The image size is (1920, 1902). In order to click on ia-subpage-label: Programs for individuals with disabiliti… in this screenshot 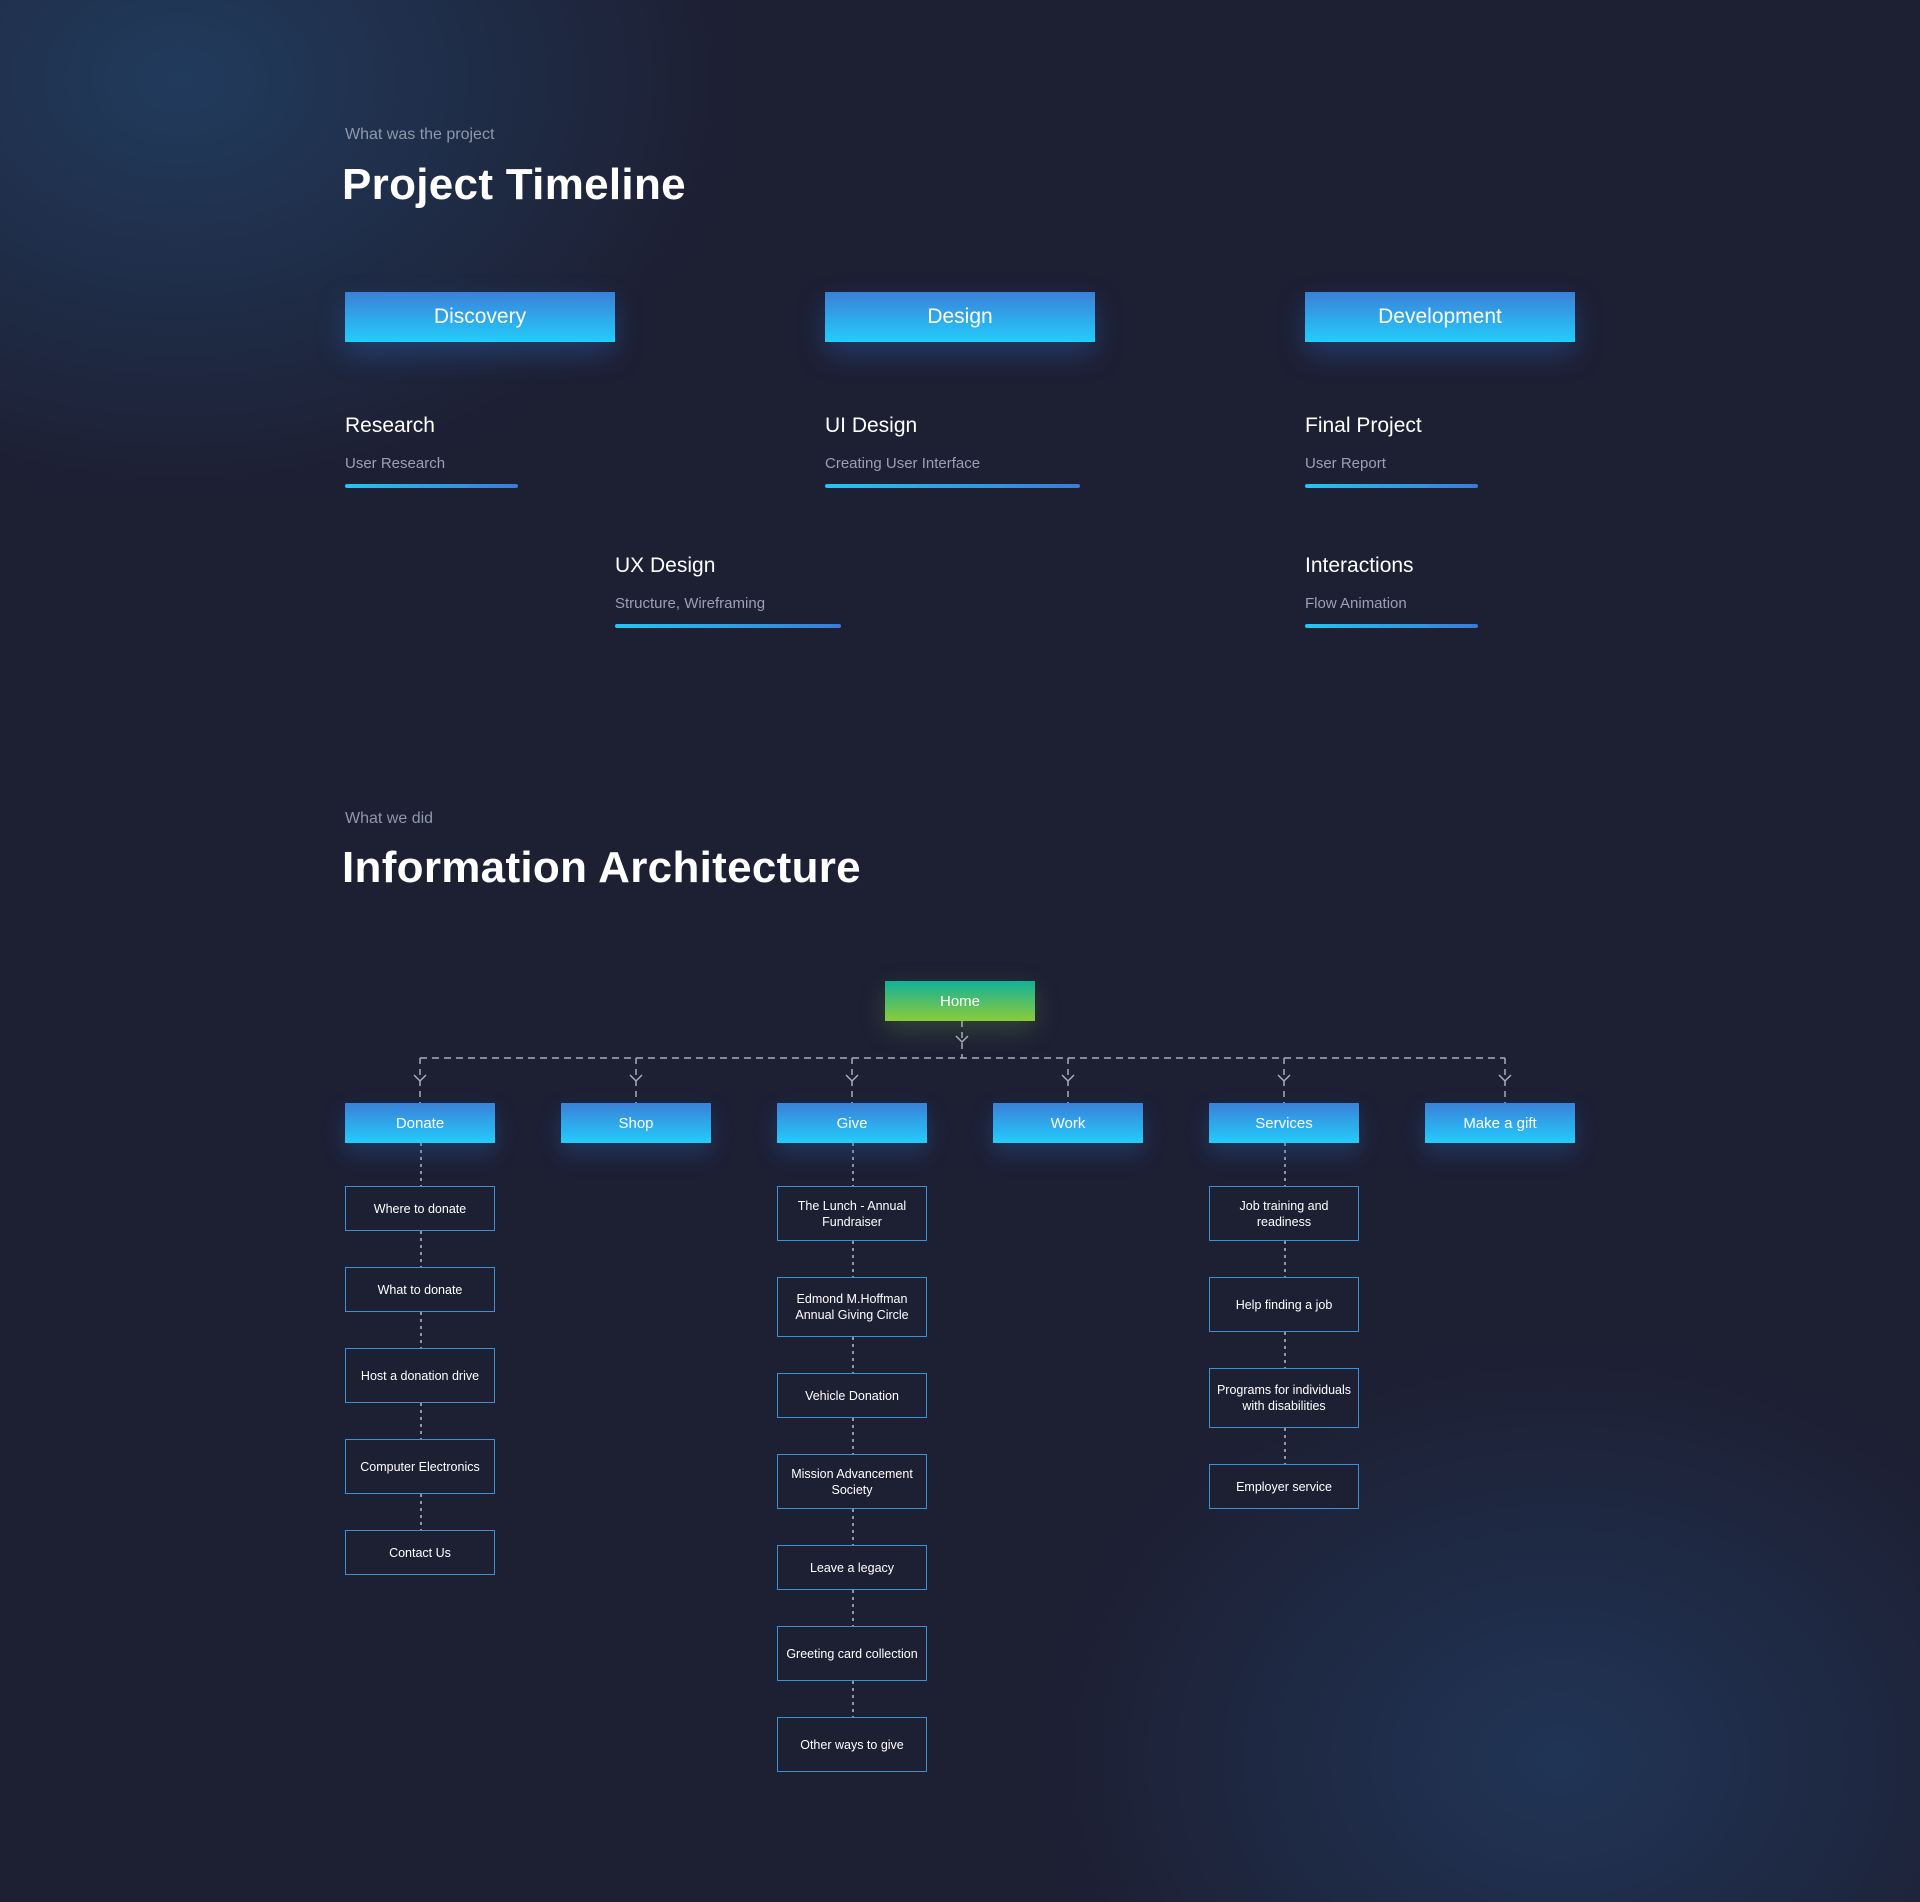, I will do `click(1284, 1398)`.